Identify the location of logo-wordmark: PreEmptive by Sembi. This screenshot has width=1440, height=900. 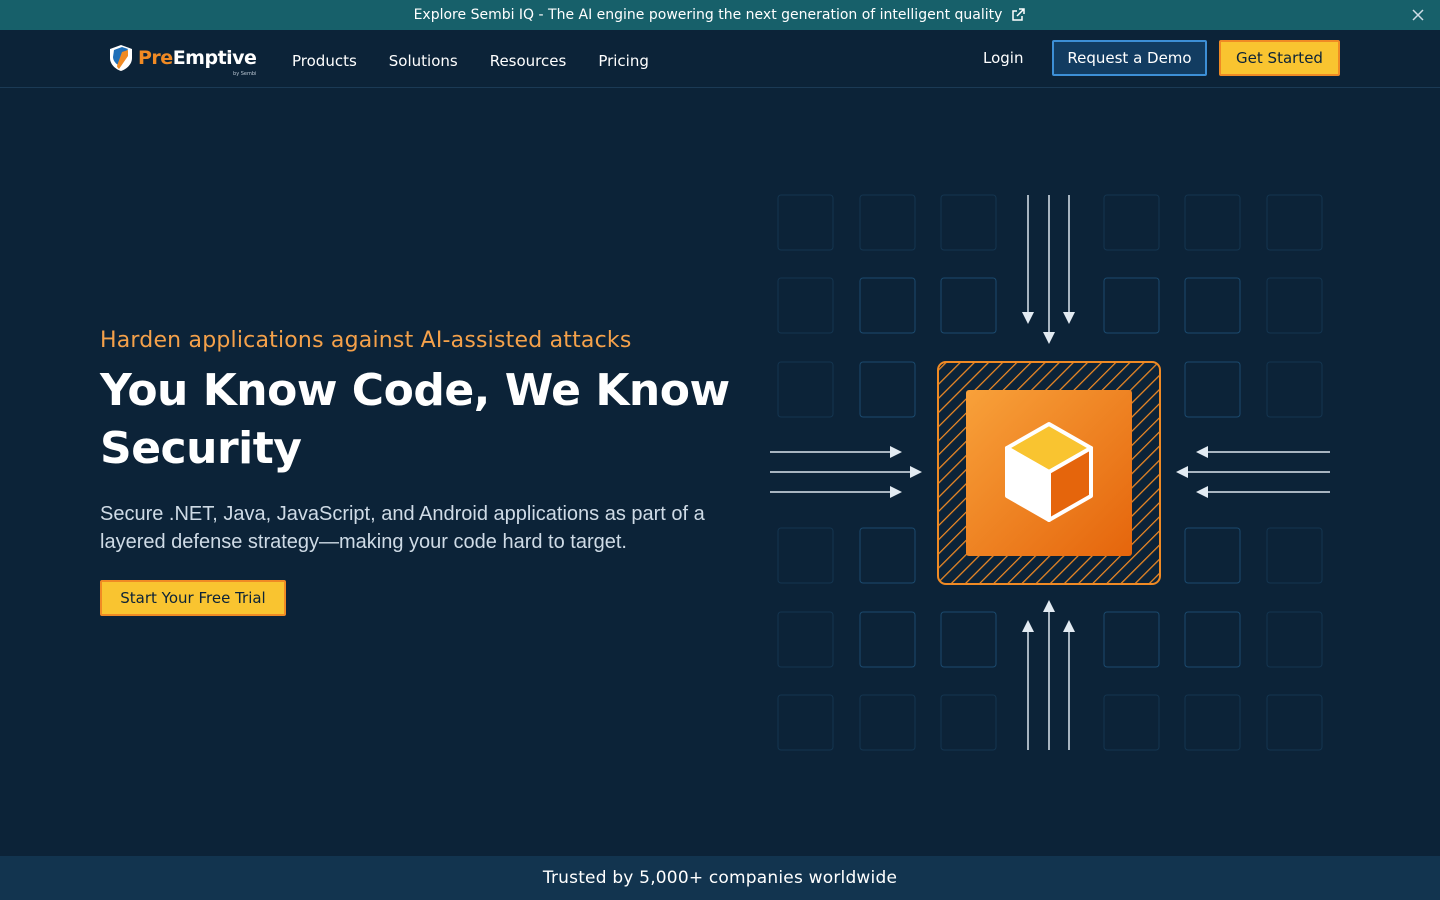
(197, 62).